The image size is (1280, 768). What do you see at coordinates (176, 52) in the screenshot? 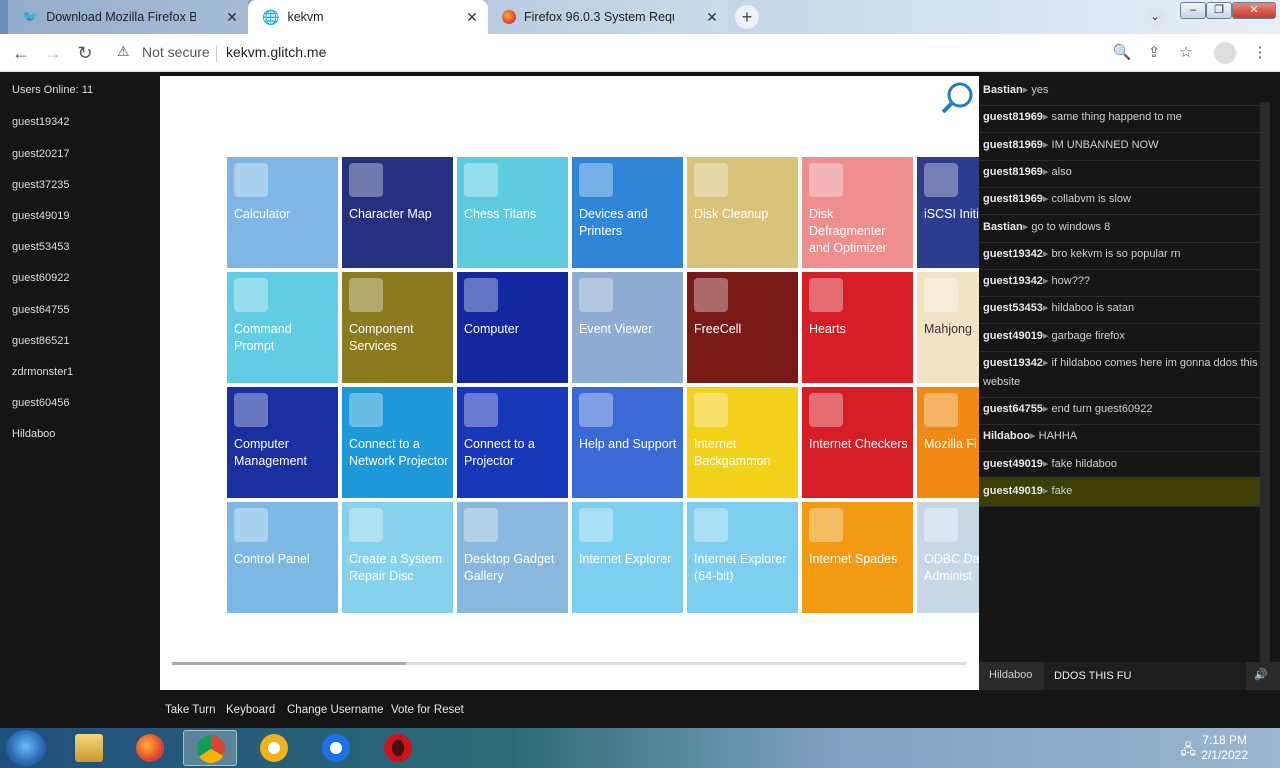
I see `security-label: Not secure` at bounding box center [176, 52].